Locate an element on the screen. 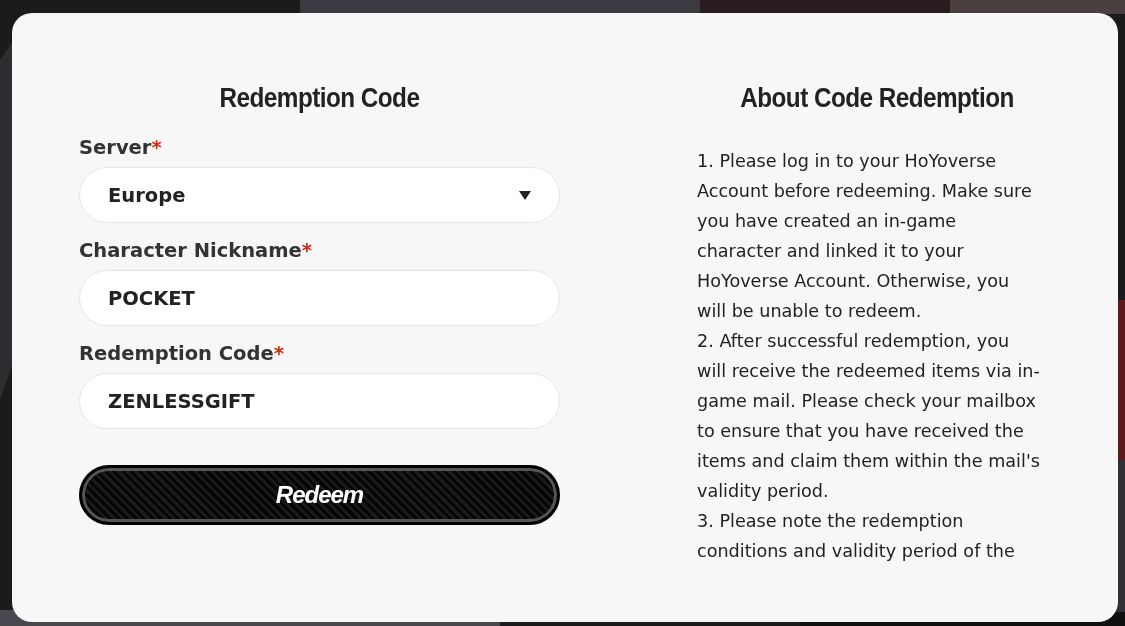 The height and width of the screenshot is (626, 1125). field-label: Character Nickname is located at coordinates (190, 250).